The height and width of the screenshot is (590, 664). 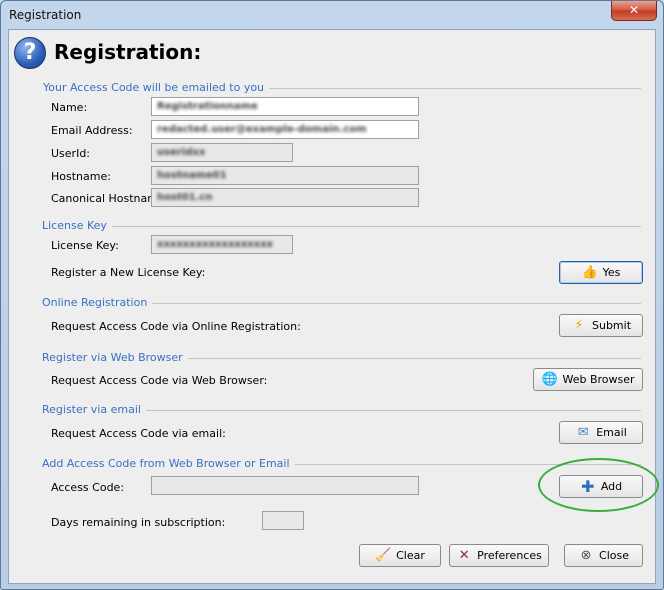 What do you see at coordinates (283, 520) in the screenshot?
I see `days-remaining-field` at bounding box center [283, 520].